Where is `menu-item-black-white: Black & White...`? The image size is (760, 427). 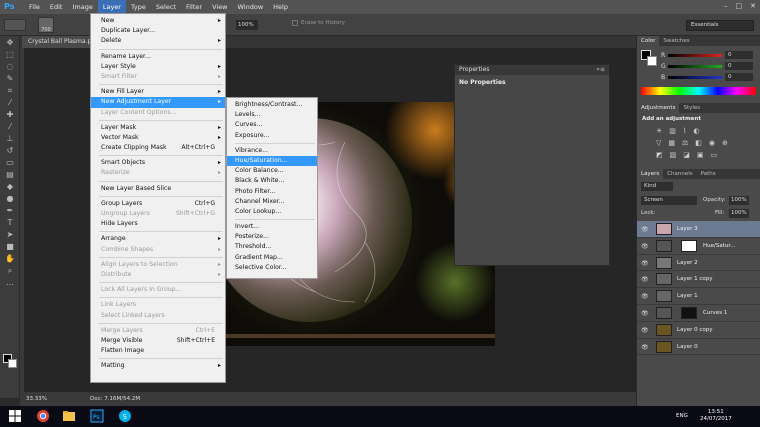
menu-item-black-white: Black & White... is located at coordinates (272, 181).